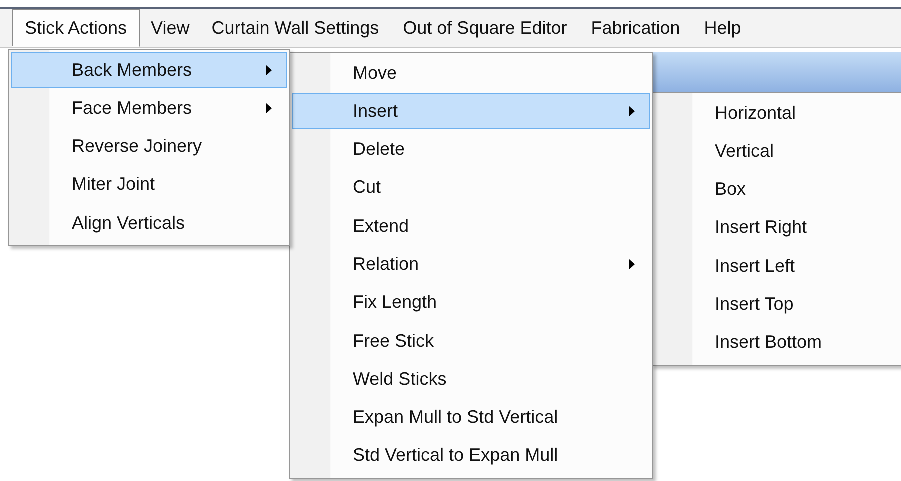 The image size is (901, 481). What do you see at coordinates (777, 304) in the screenshot?
I see `menu-item: Insert Top` at bounding box center [777, 304].